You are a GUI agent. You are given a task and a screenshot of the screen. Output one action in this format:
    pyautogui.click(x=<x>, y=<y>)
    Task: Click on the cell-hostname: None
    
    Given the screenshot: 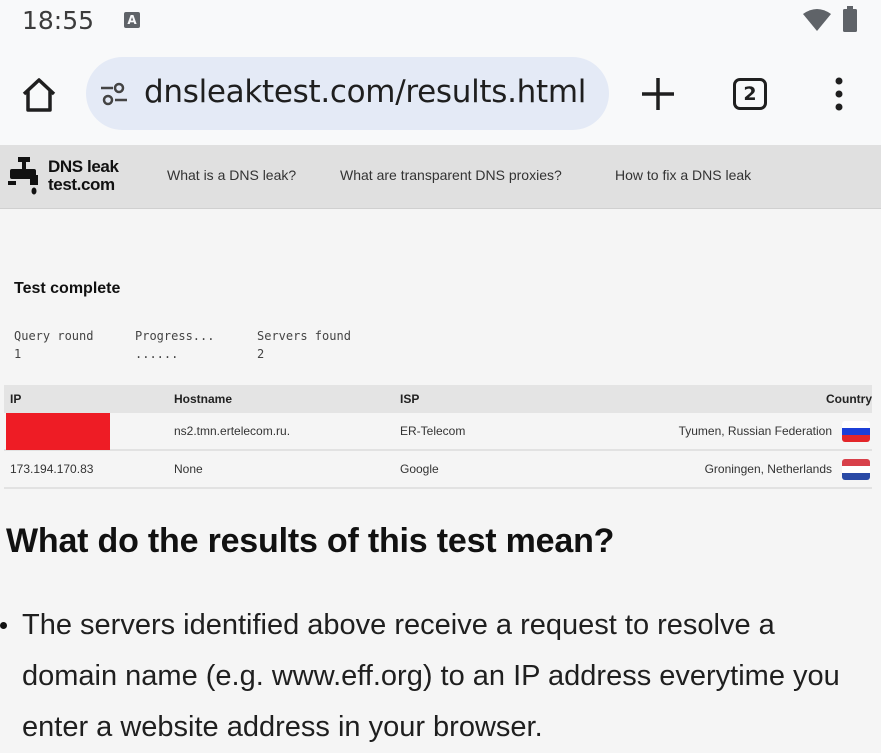 What is the action you would take?
    pyautogui.click(x=188, y=469)
    